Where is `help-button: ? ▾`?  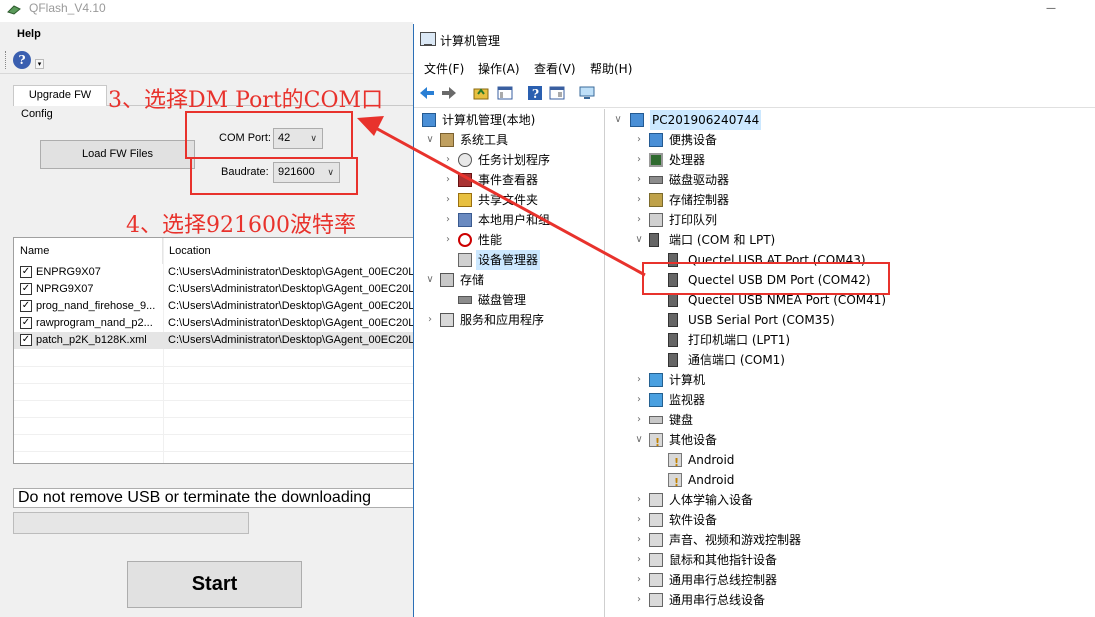 help-button: ? ▾ is located at coordinates (28, 60).